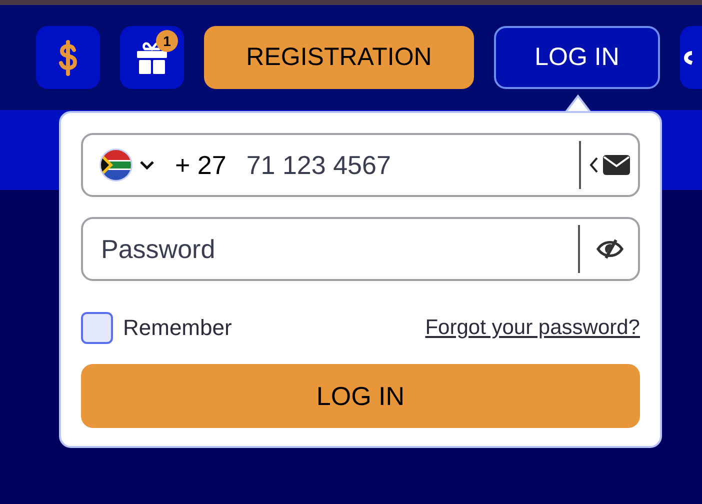  Describe the element at coordinates (200, 165) in the screenshot. I see `country-code: + 27` at that location.